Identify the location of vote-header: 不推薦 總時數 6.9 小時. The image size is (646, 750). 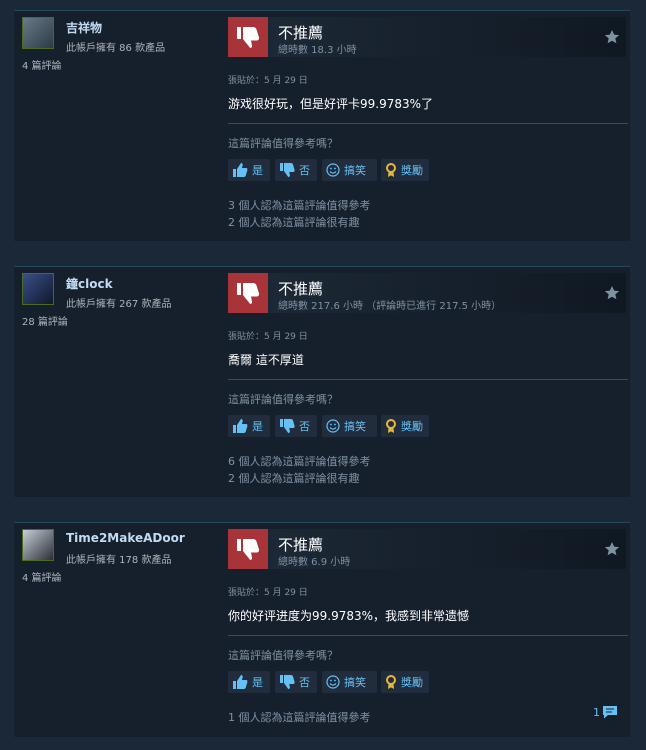
(427, 549).